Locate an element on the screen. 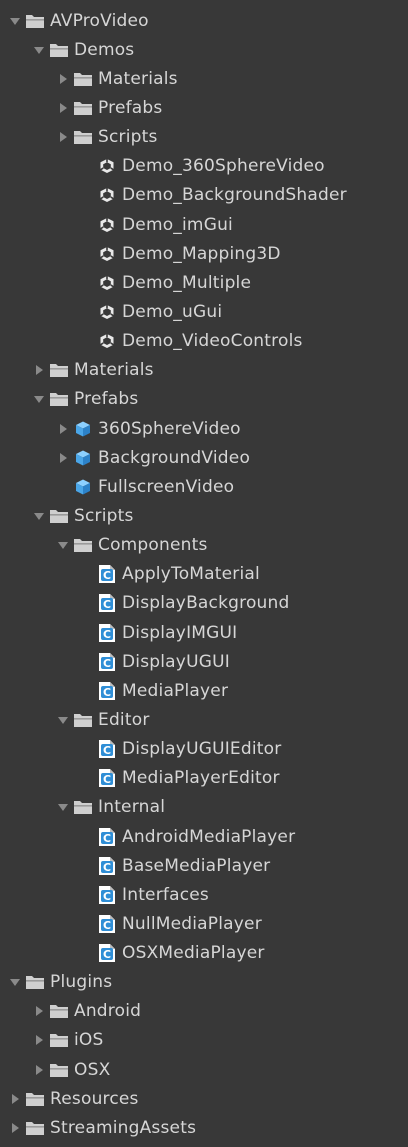 The image size is (408, 1147). tree-item-label: Demo_BackgroundShader is located at coordinates (234, 195).